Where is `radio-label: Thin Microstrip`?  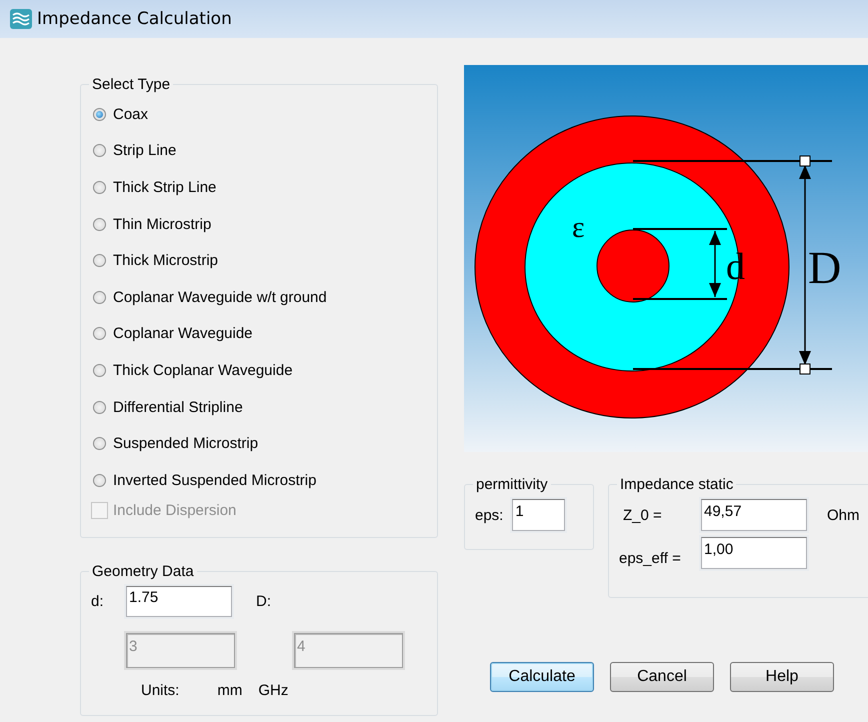
radio-label: Thin Microstrip is located at coordinates (162, 224).